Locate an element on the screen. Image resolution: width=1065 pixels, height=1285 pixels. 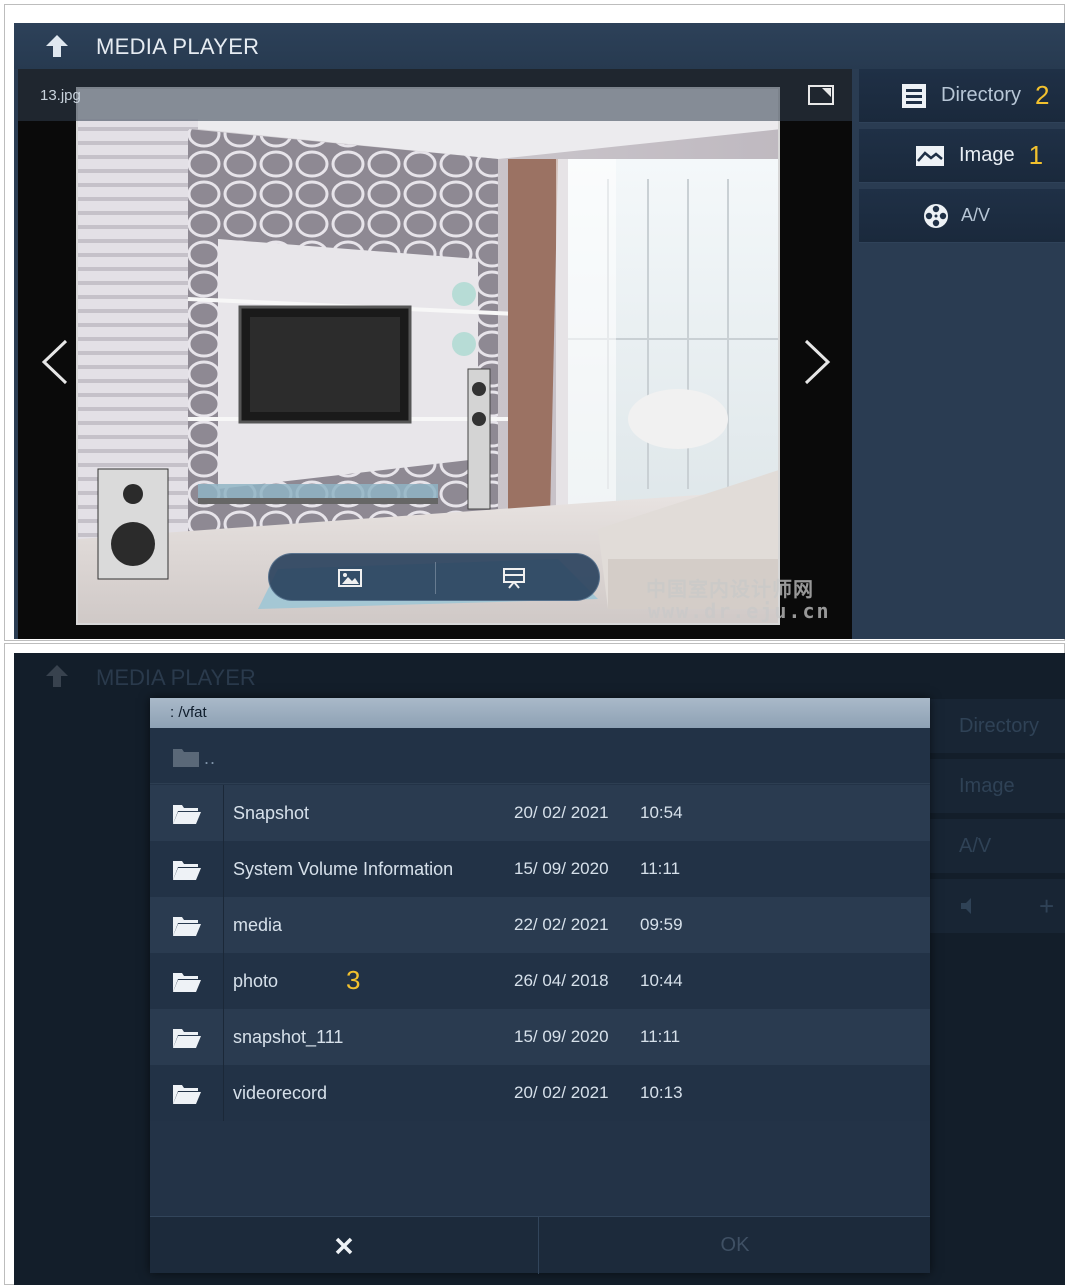
image-button-dimmed: Image is located at coordinates (992, 786).